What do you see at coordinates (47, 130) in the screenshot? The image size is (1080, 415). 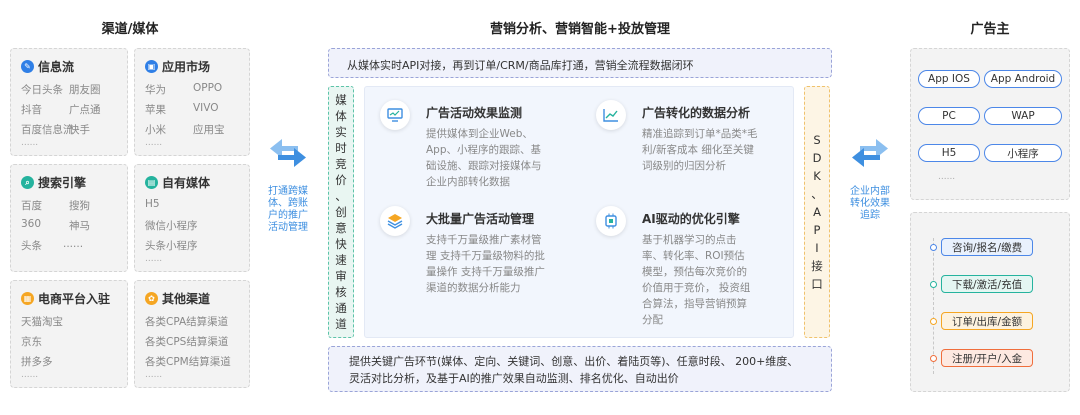 I see `channel-item: 百度信息流` at bounding box center [47, 130].